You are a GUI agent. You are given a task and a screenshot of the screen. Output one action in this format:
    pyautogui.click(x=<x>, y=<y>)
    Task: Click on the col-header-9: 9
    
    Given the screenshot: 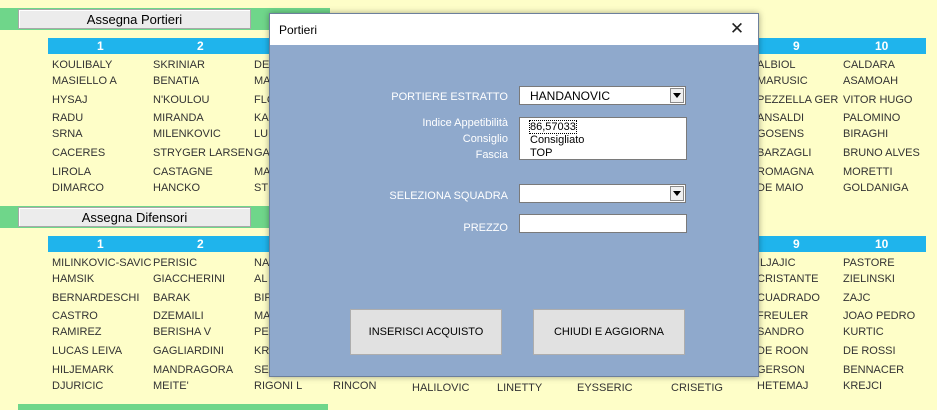 What is the action you would take?
    pyautogui.click(x=796, y=244)
    